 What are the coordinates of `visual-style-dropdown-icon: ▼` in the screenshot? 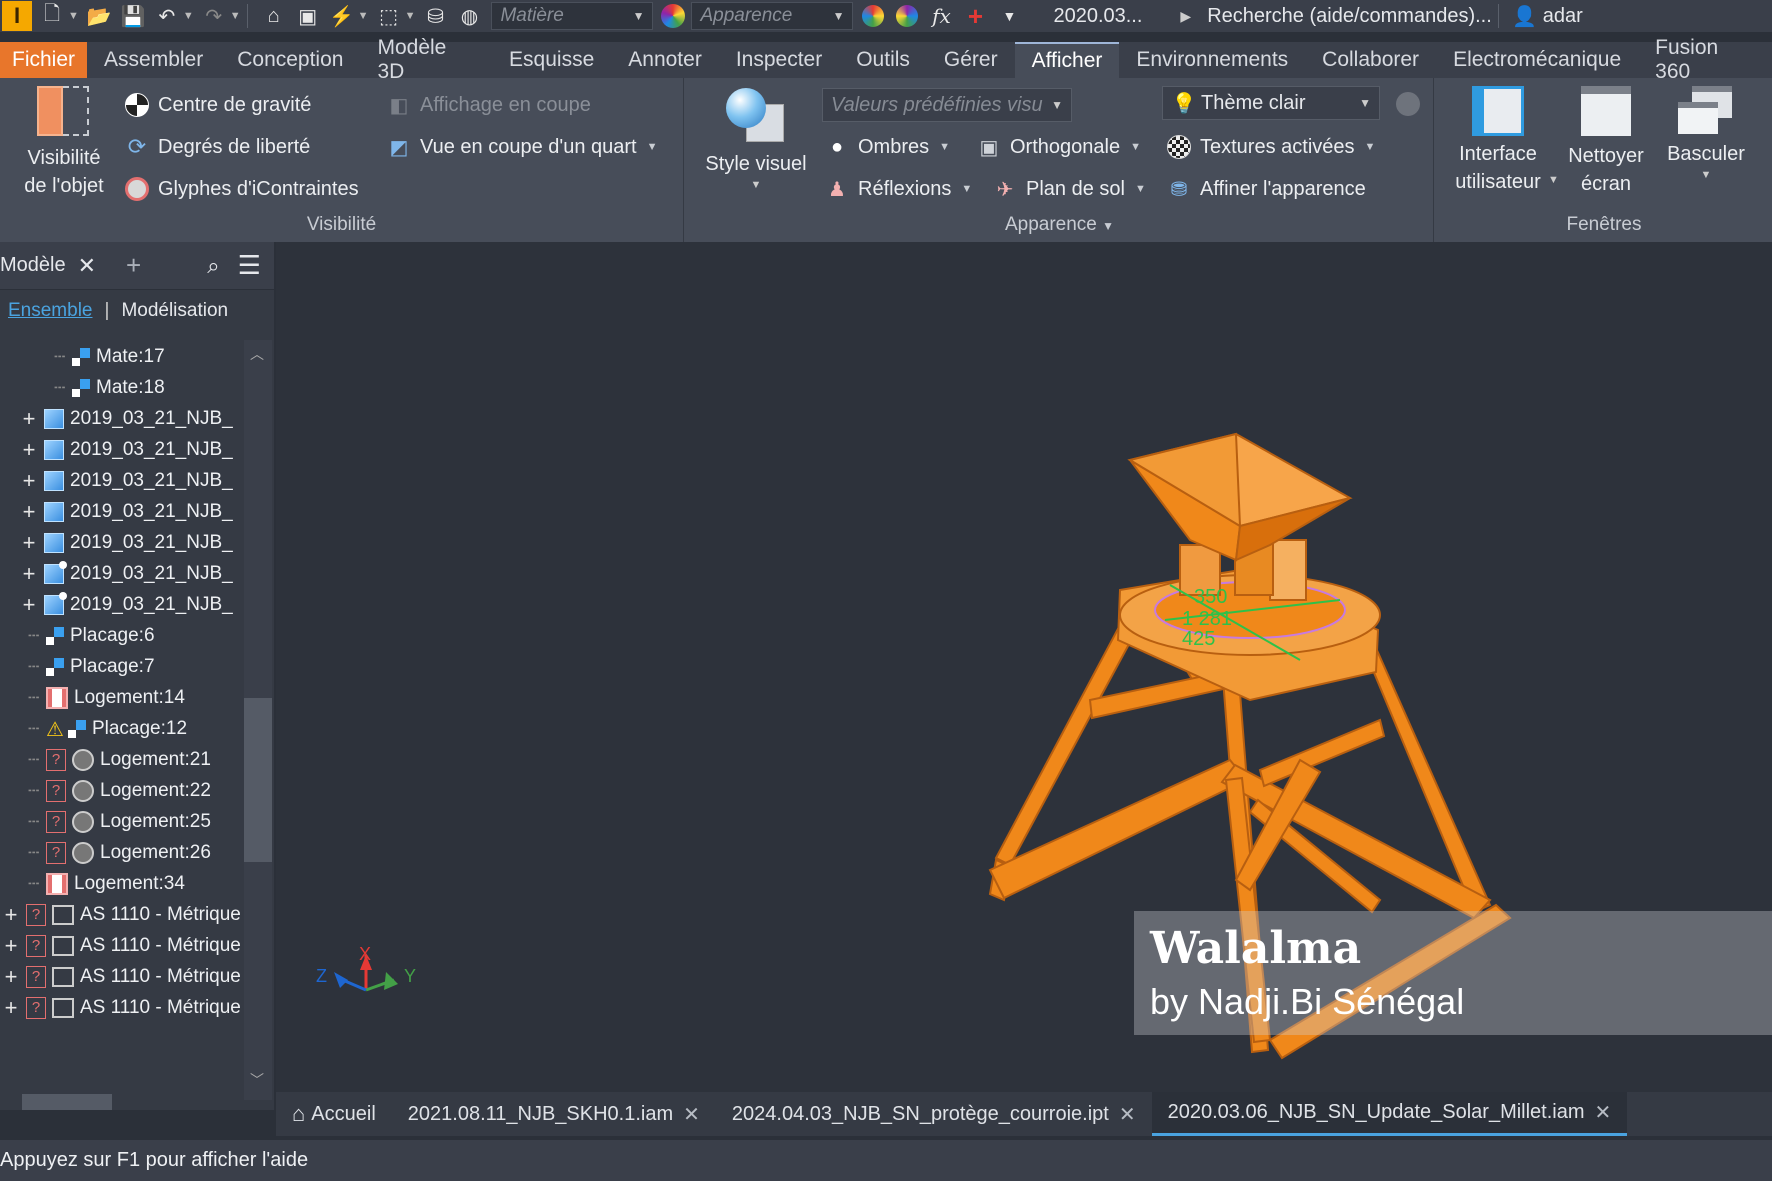 It's located at (756, 185).